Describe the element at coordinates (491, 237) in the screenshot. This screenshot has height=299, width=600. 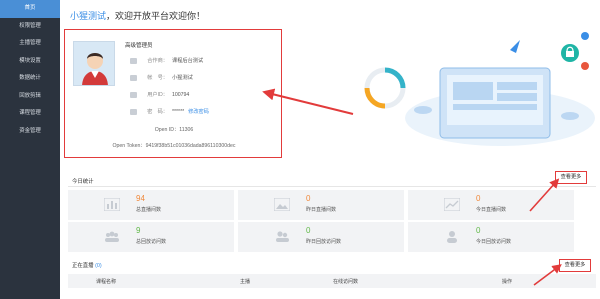
I see `stat-card-today-replay-visits: 0 今日回放访问数` at that location.